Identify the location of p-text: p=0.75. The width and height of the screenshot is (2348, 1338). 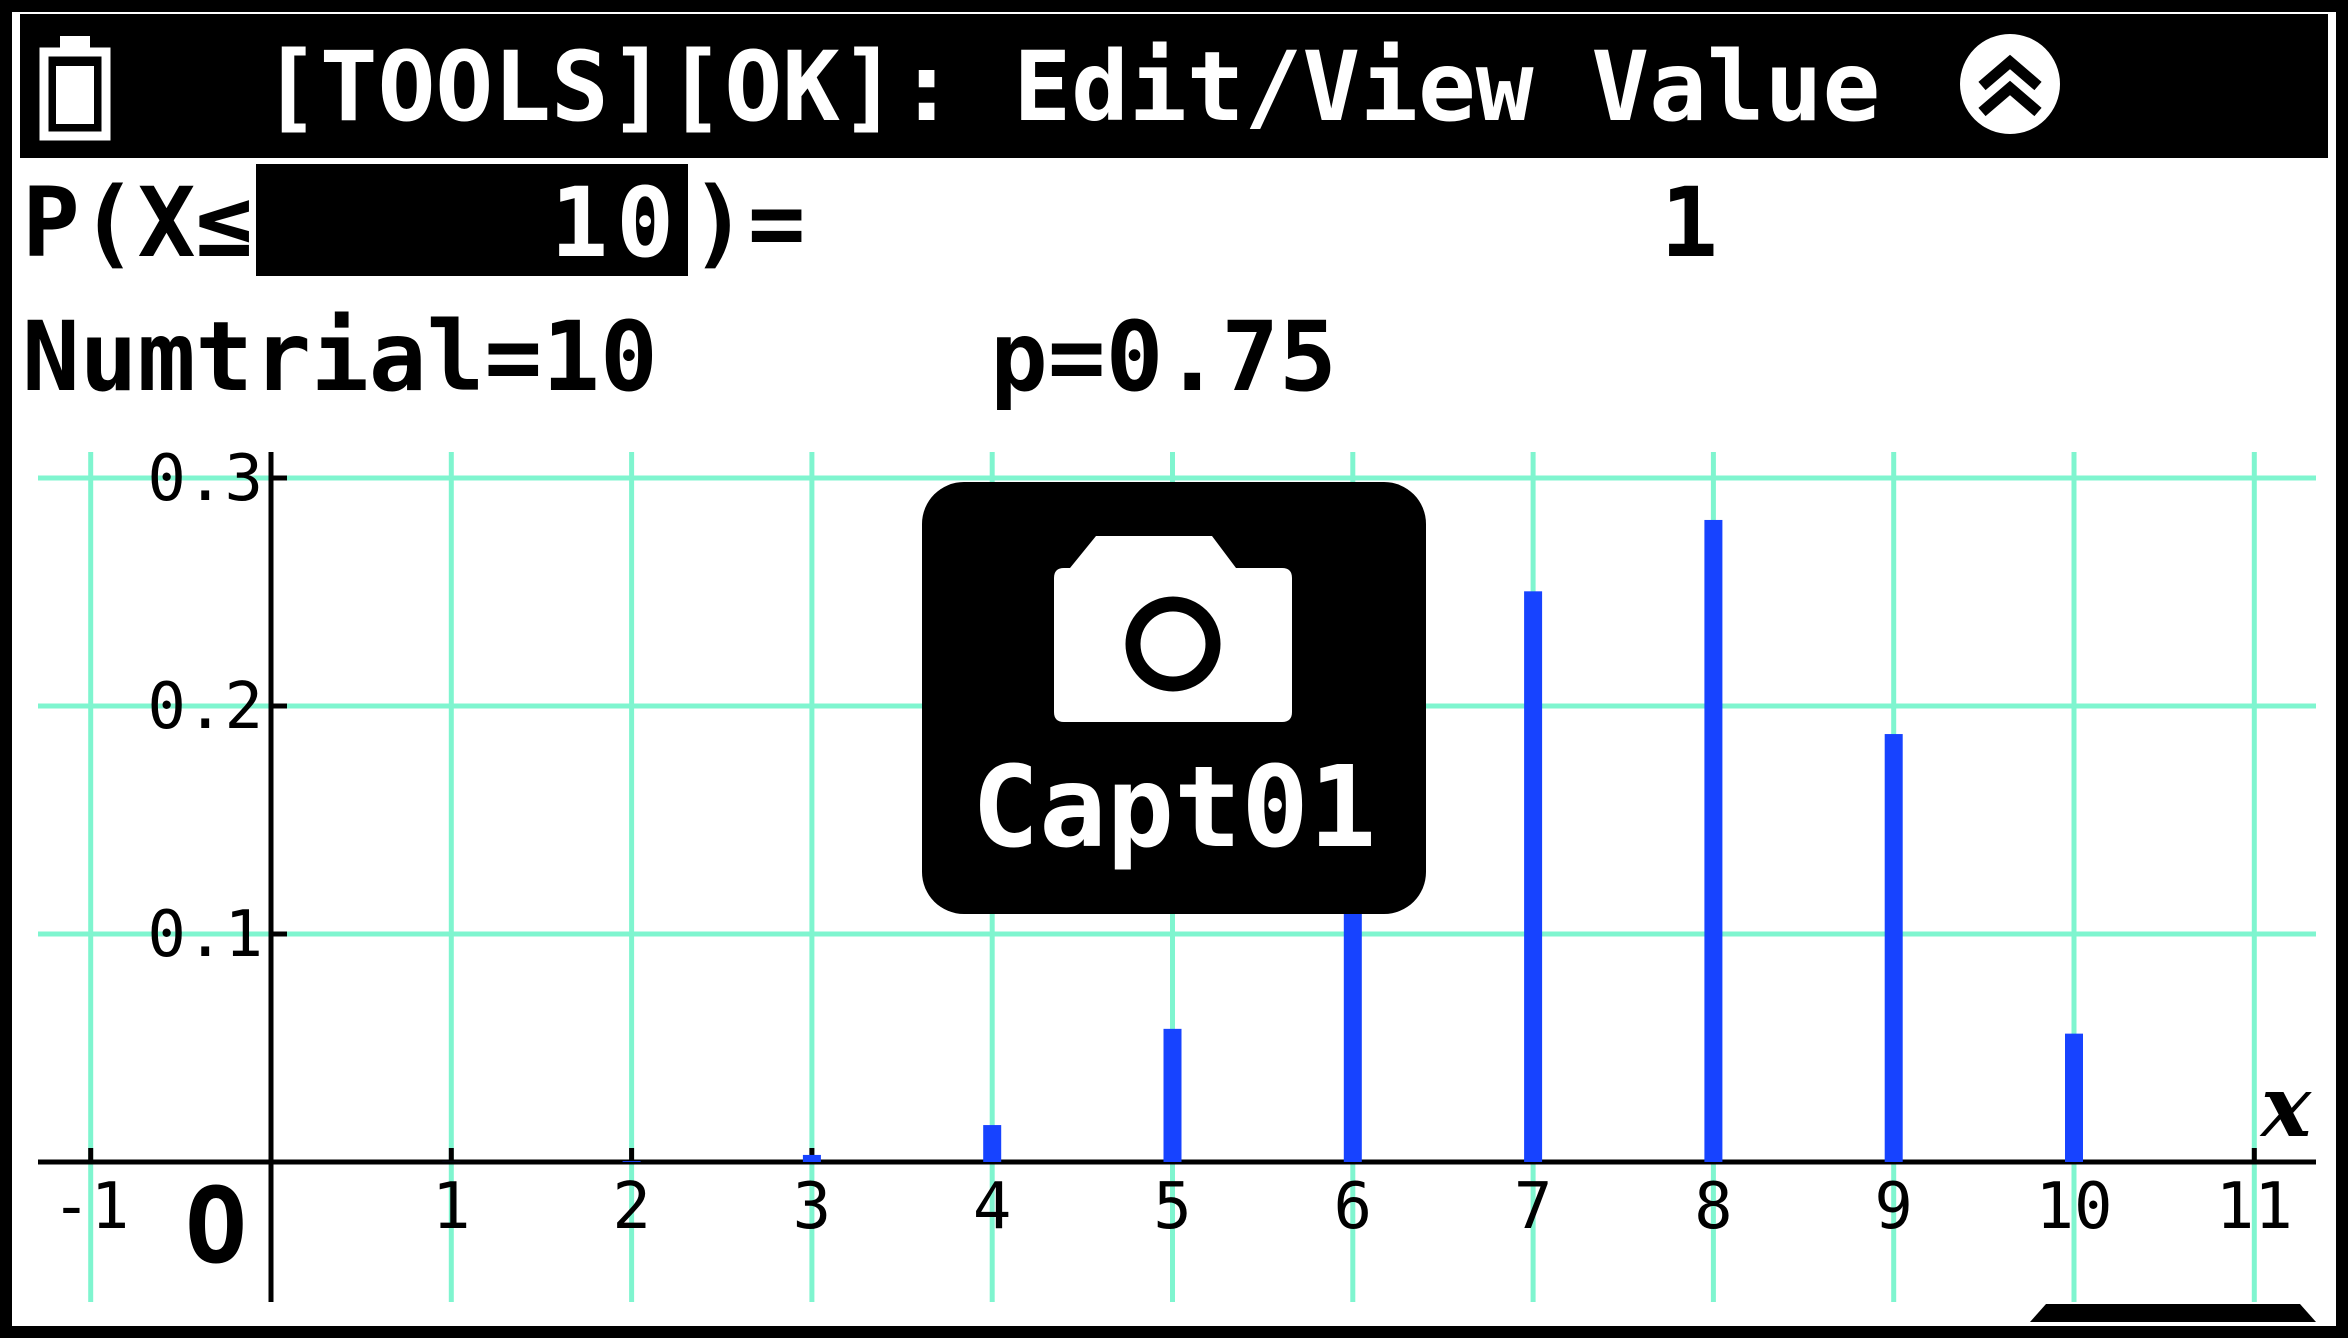
(1163, 357).